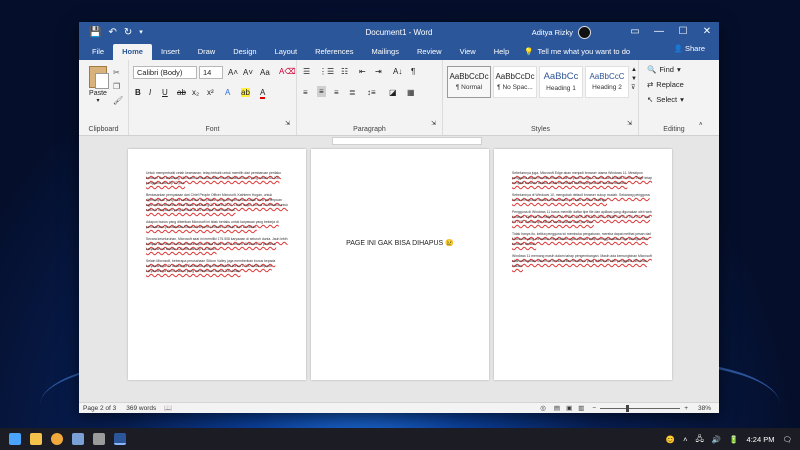  Describe the element at coordinates (168, 408) in the screenshot. I see `proofing-icon: 📖` at that location.